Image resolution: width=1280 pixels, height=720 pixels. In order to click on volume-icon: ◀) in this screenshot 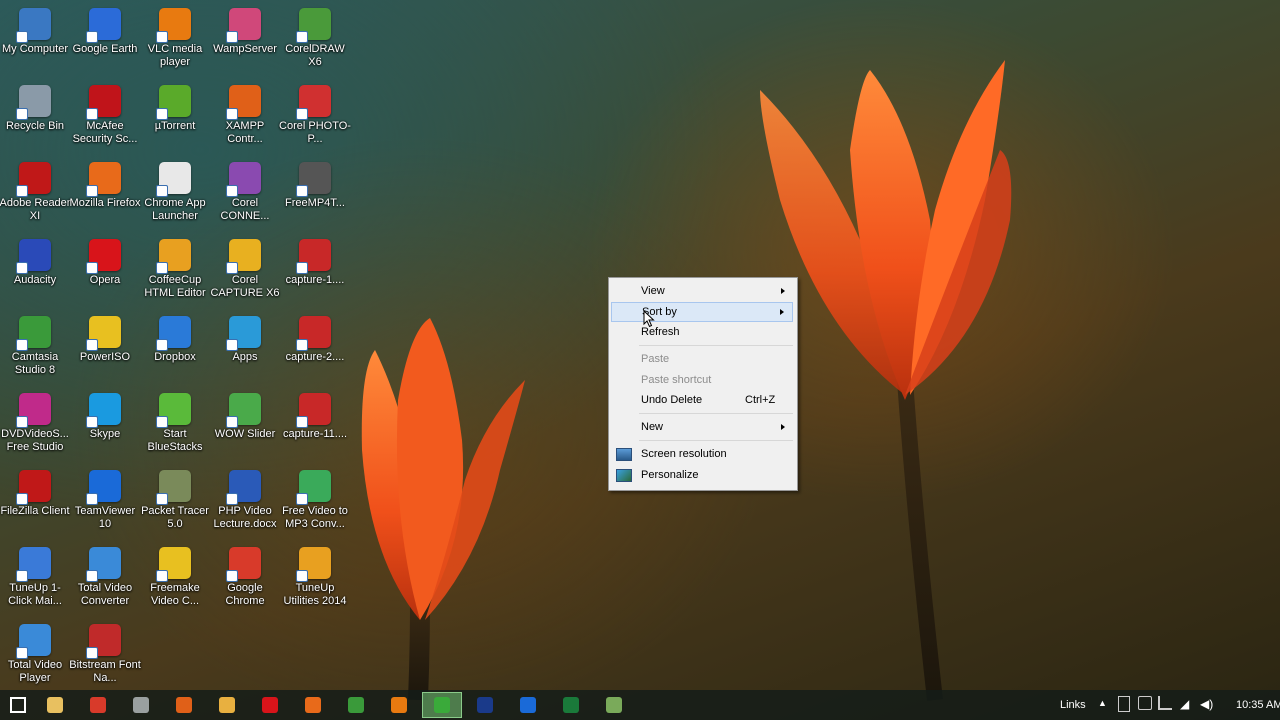, I will do `click(1206, 704)`.